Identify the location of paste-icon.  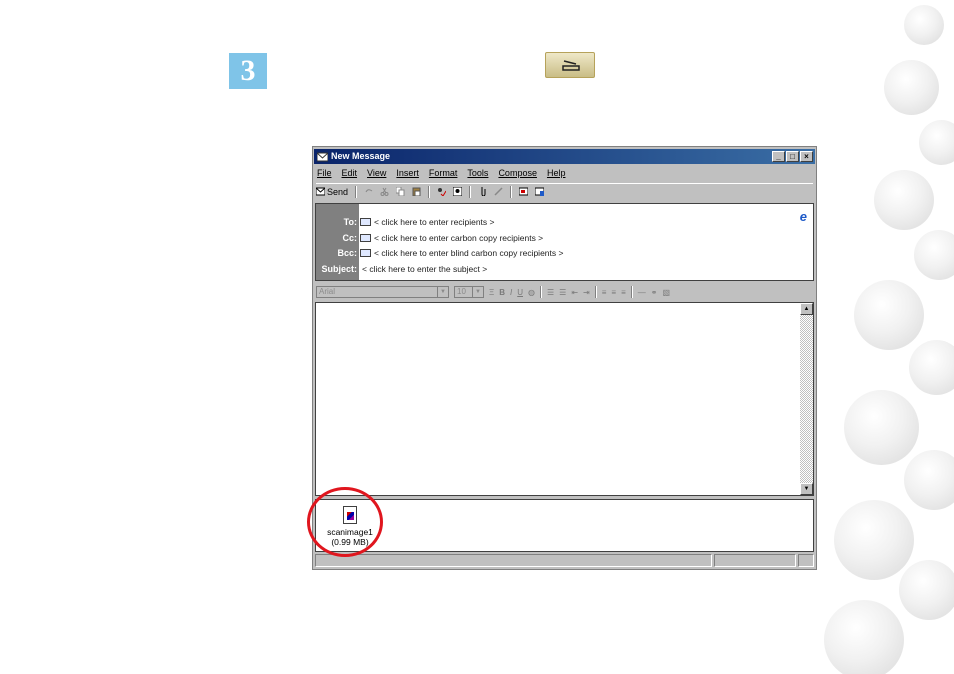
(416, 191).